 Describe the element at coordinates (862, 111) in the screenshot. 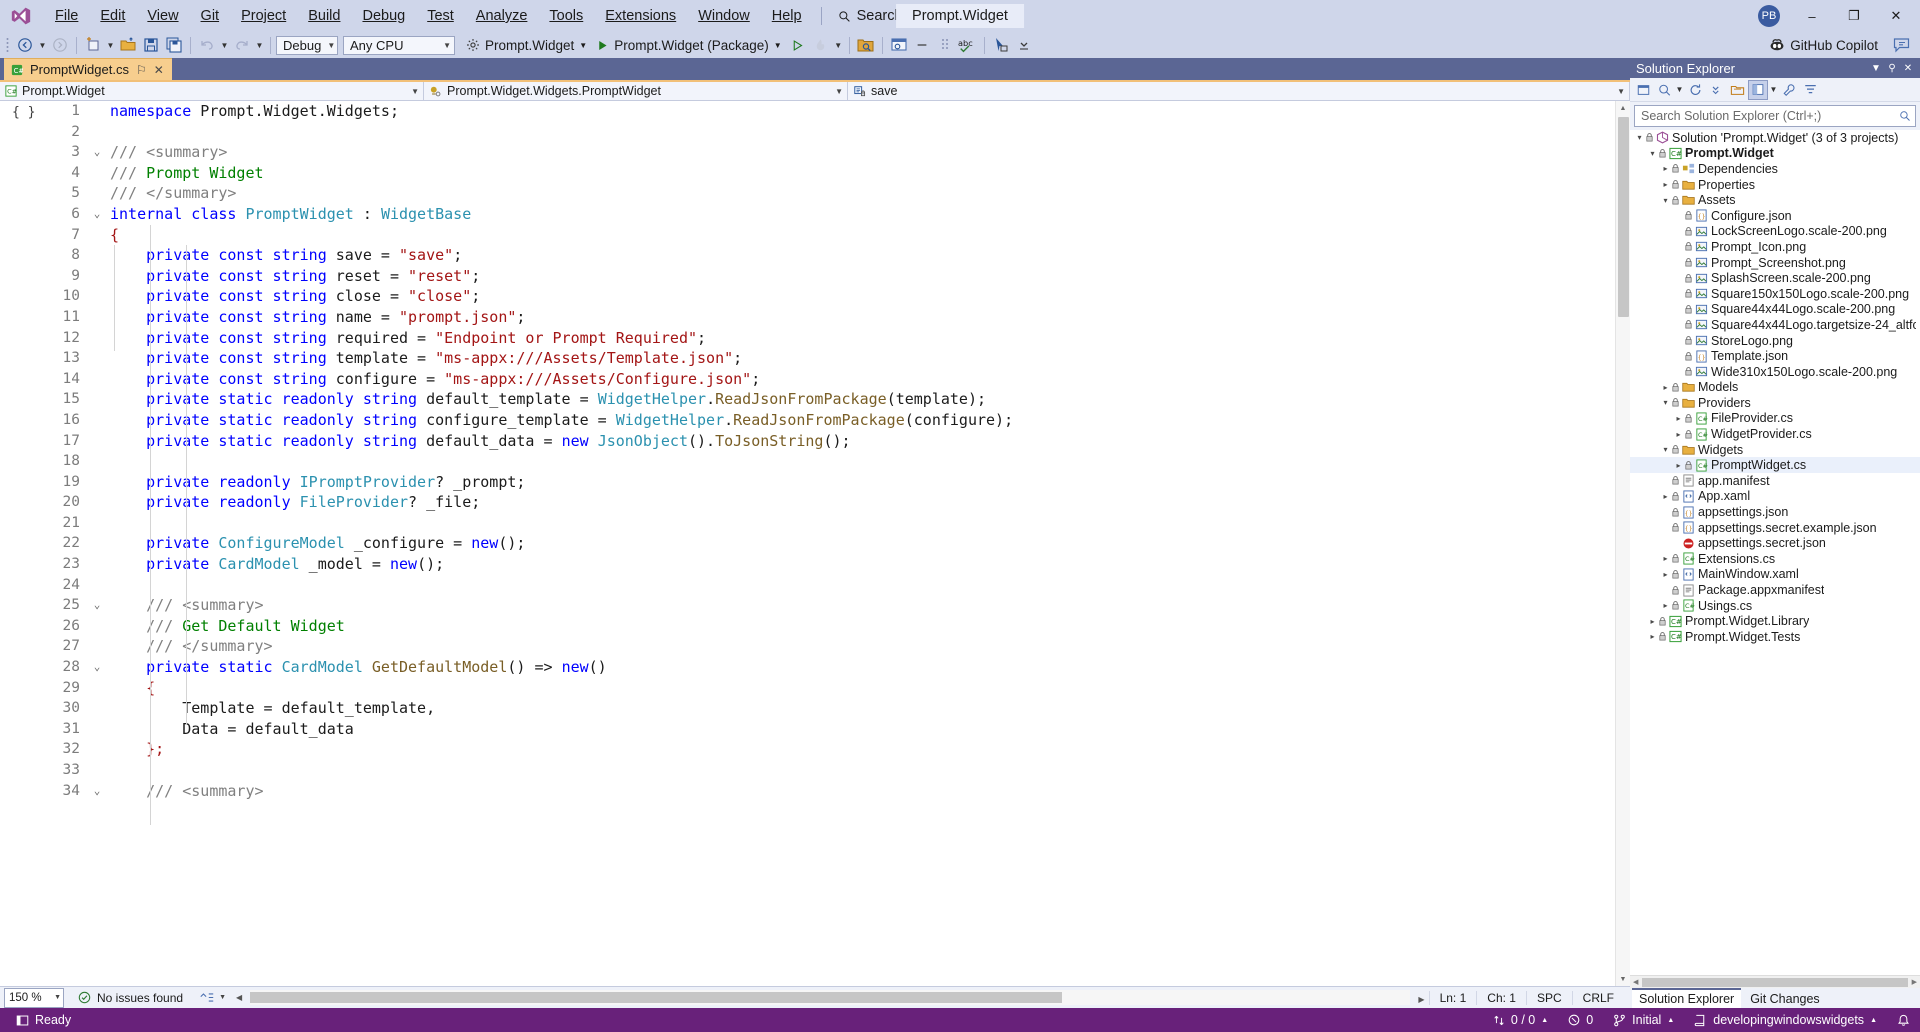

I see `code-line: namespace Prompt.Widget.Widgets;` at that location.